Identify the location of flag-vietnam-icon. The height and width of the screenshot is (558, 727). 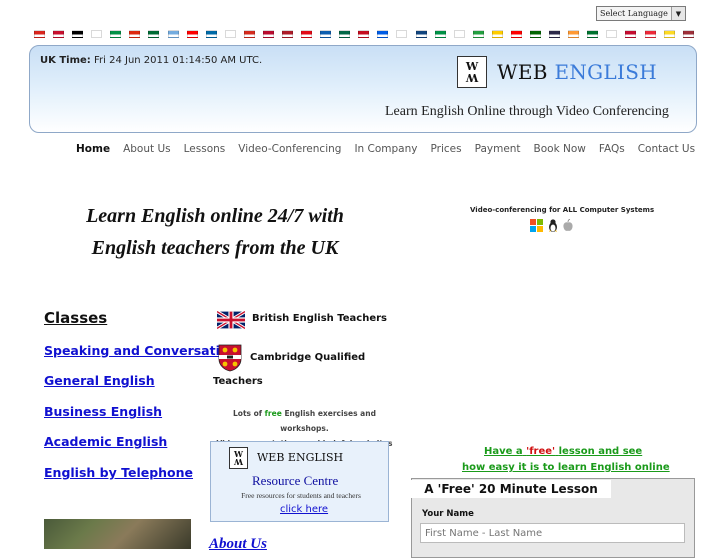
(39, 34).